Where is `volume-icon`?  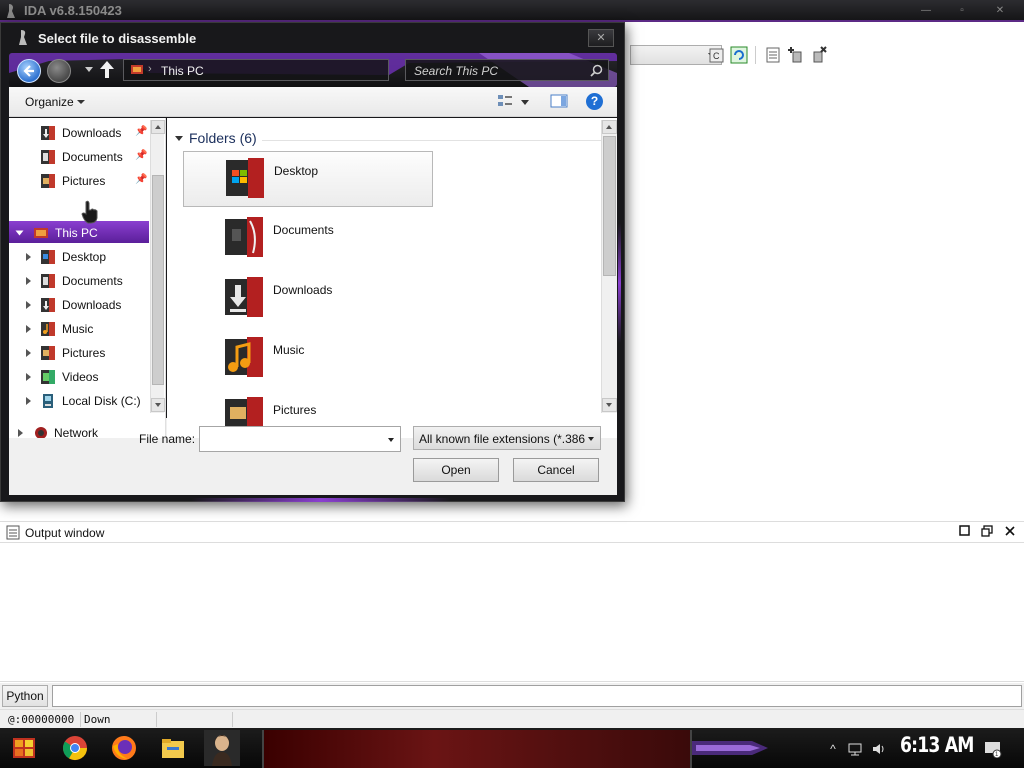
volume-icon is located at coordinates (879, 749).